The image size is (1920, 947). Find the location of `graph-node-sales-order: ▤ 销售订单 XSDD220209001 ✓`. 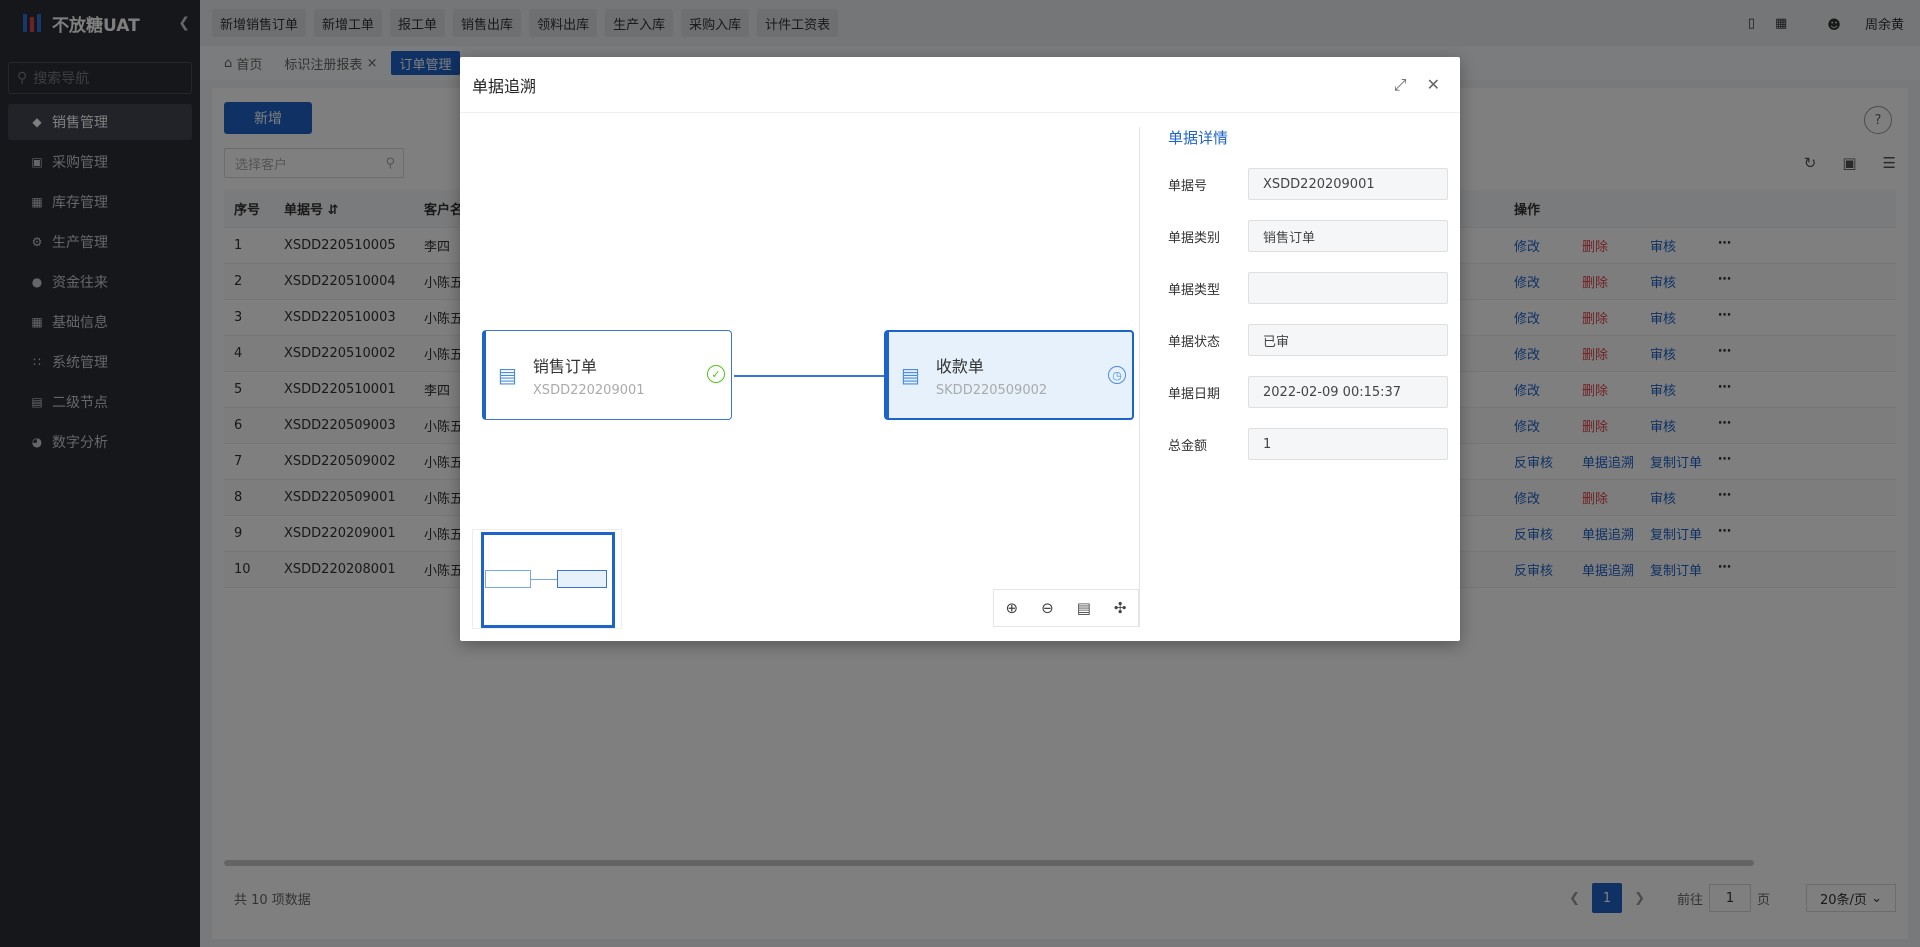

graph-node-sales-order: ▤ 销售订单 XSDD220209001 ✓ is located at coordinates (607, 375).